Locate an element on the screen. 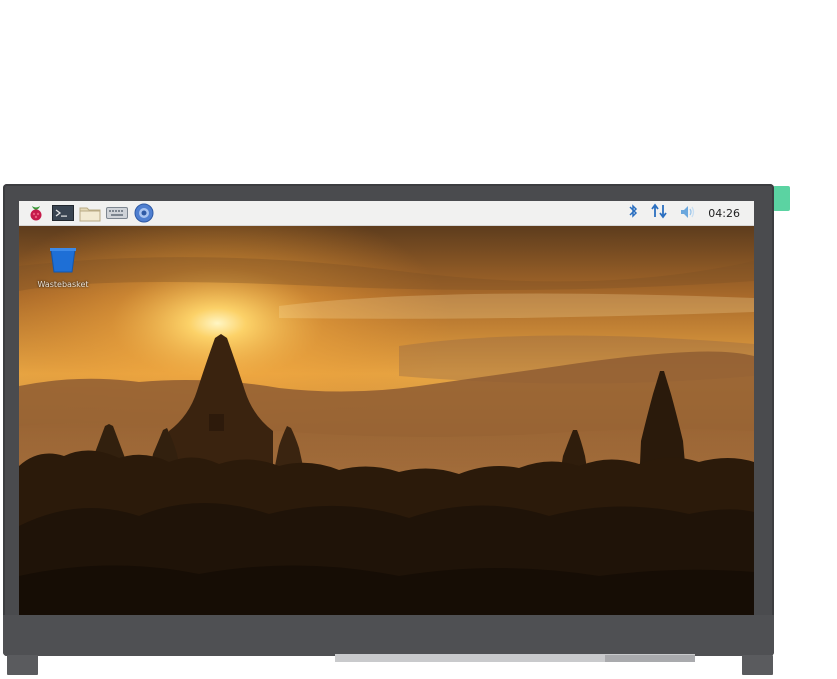 This screenshot has height=679, width=837. bluetooth-icon is located at coordinates (633, 213).